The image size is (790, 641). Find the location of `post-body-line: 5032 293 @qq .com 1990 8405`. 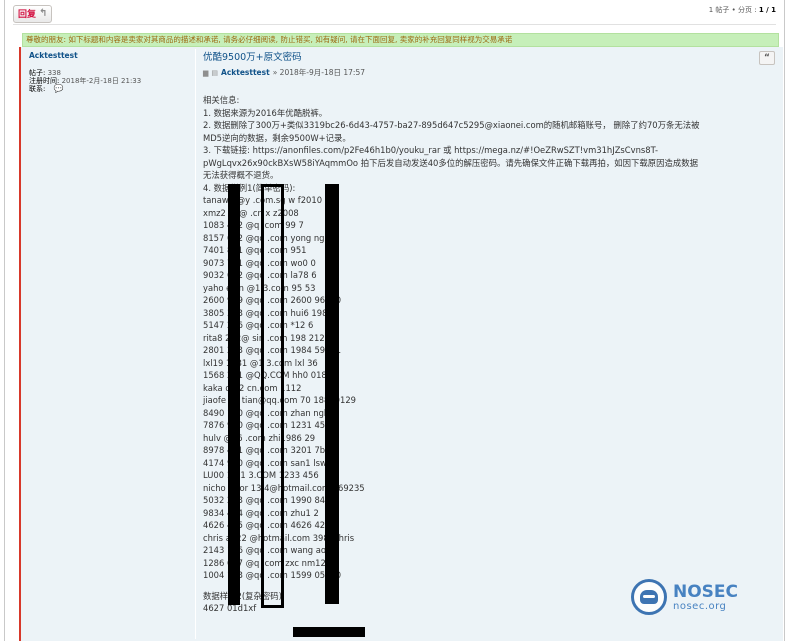

post-body-line: 5032 293 @qq .com 1990 8405 is located at coordinates (269, 500).